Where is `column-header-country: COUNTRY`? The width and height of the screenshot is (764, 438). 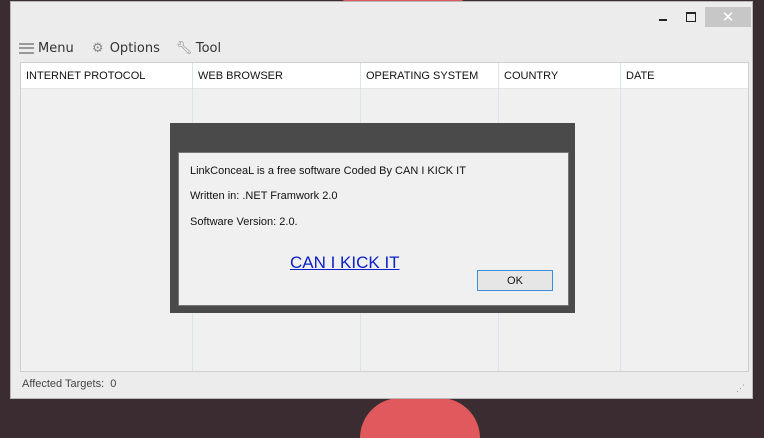
column-header-country: COUNTRY is located at coordinates (560, 75).